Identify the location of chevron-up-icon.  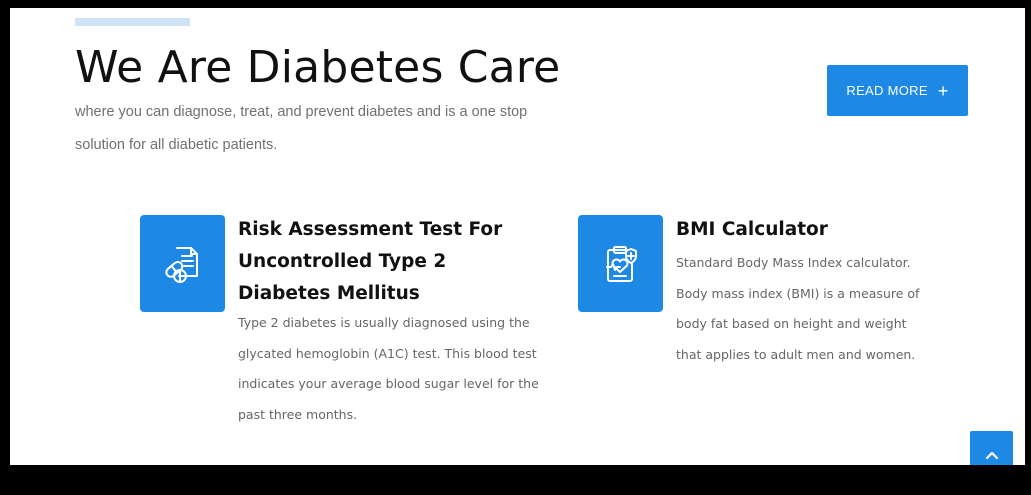
(991, 455).